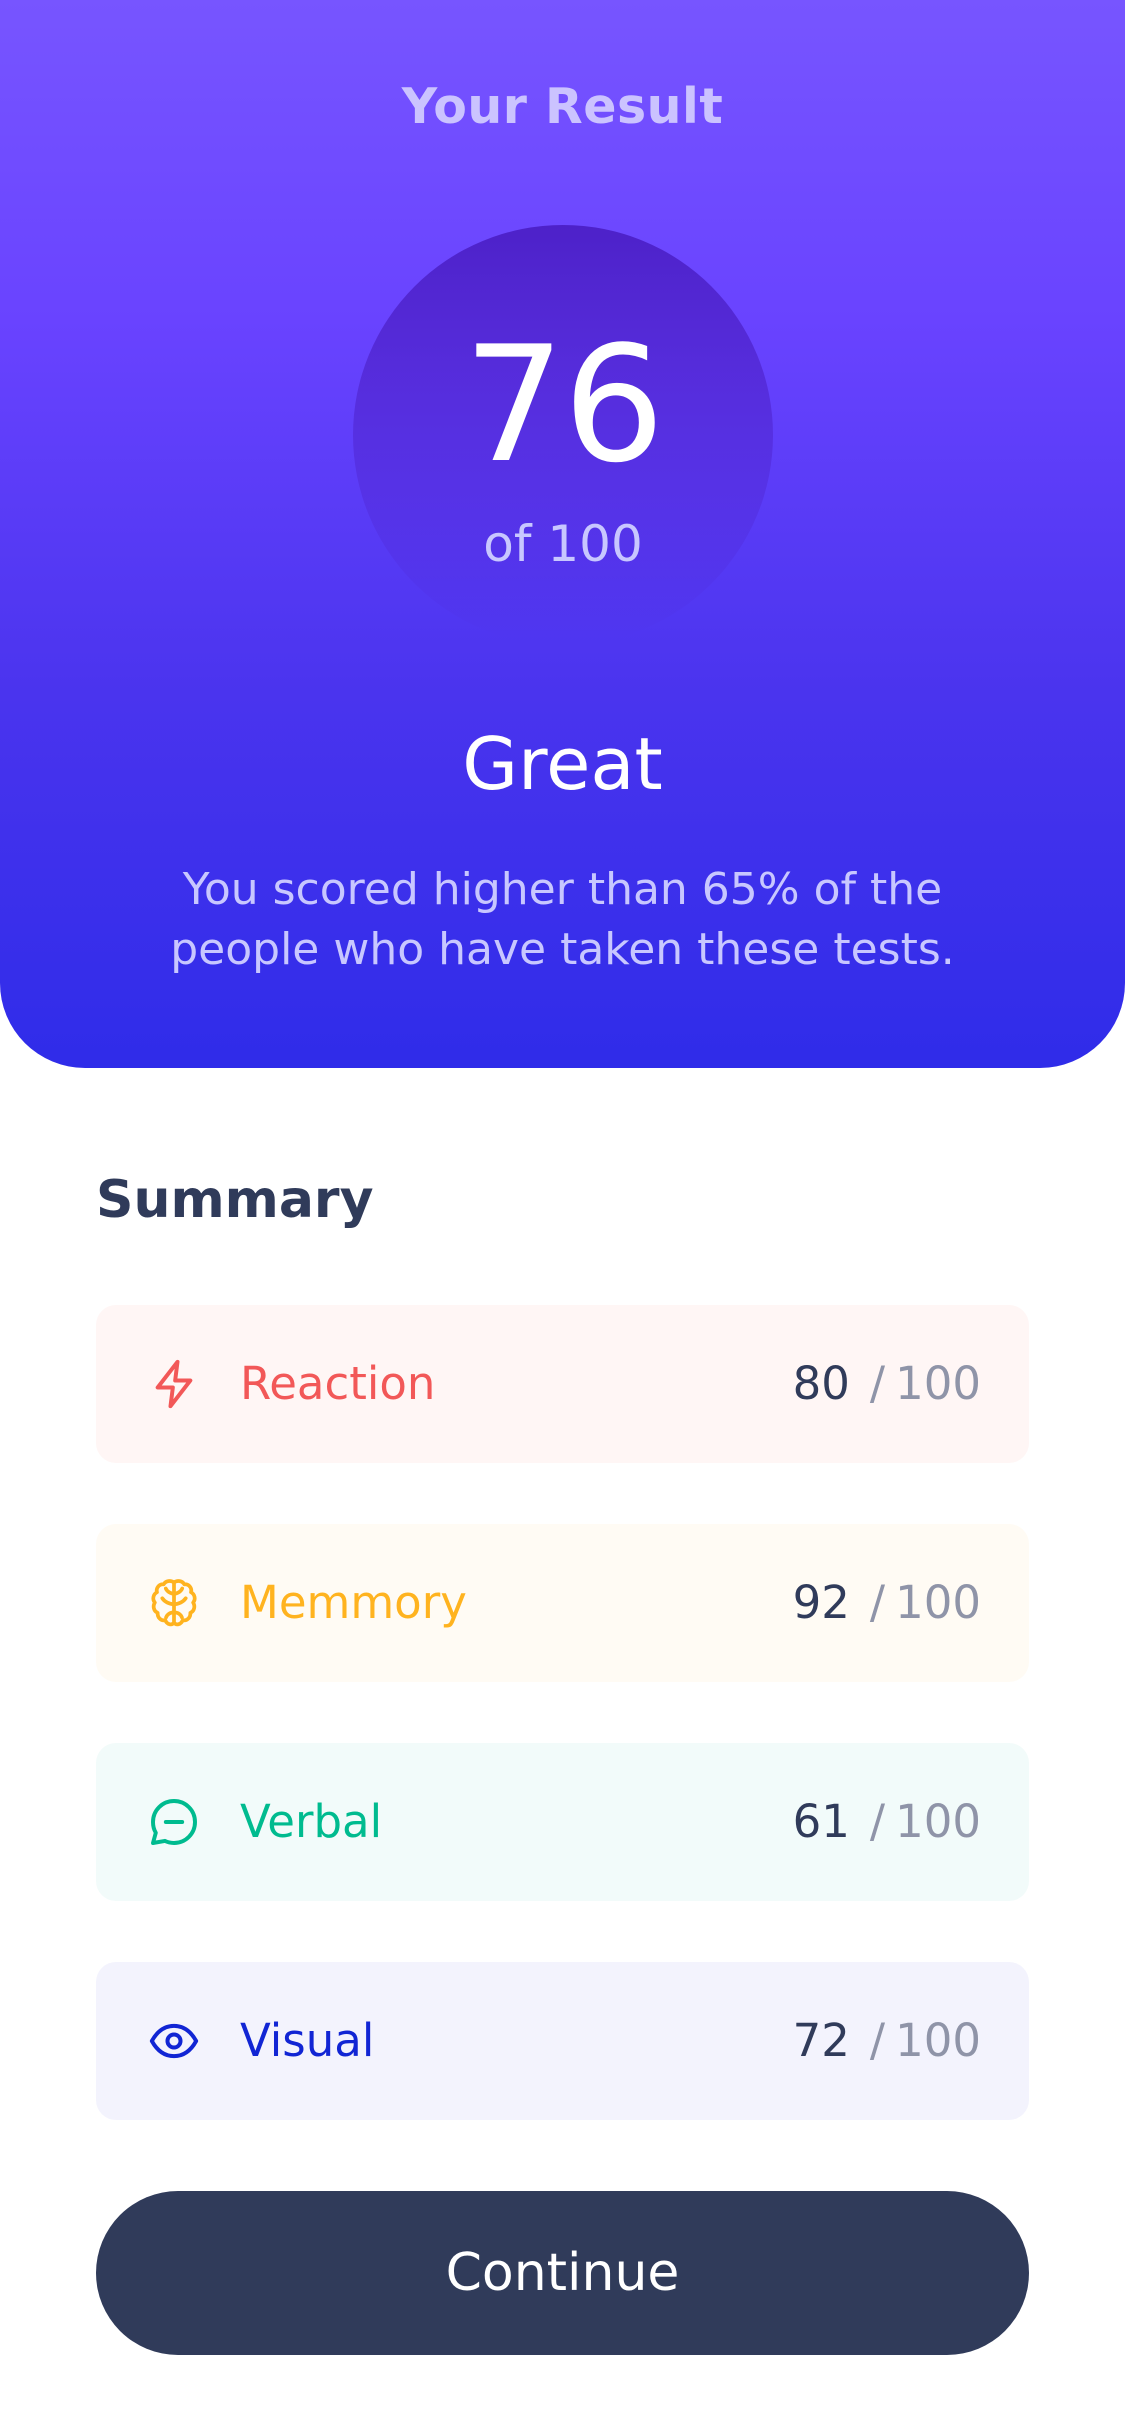 This screenshot has width=1125, height=2436. I want to click on summary-row-score: 72 /100, so click(887, 2041).